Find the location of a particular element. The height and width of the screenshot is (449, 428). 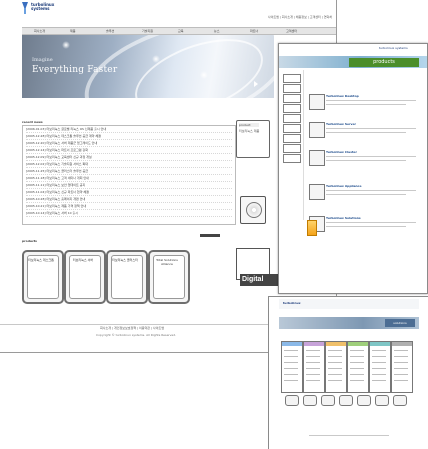

category-card: Turbolinux Cluster is located at coordinates (365, 161).